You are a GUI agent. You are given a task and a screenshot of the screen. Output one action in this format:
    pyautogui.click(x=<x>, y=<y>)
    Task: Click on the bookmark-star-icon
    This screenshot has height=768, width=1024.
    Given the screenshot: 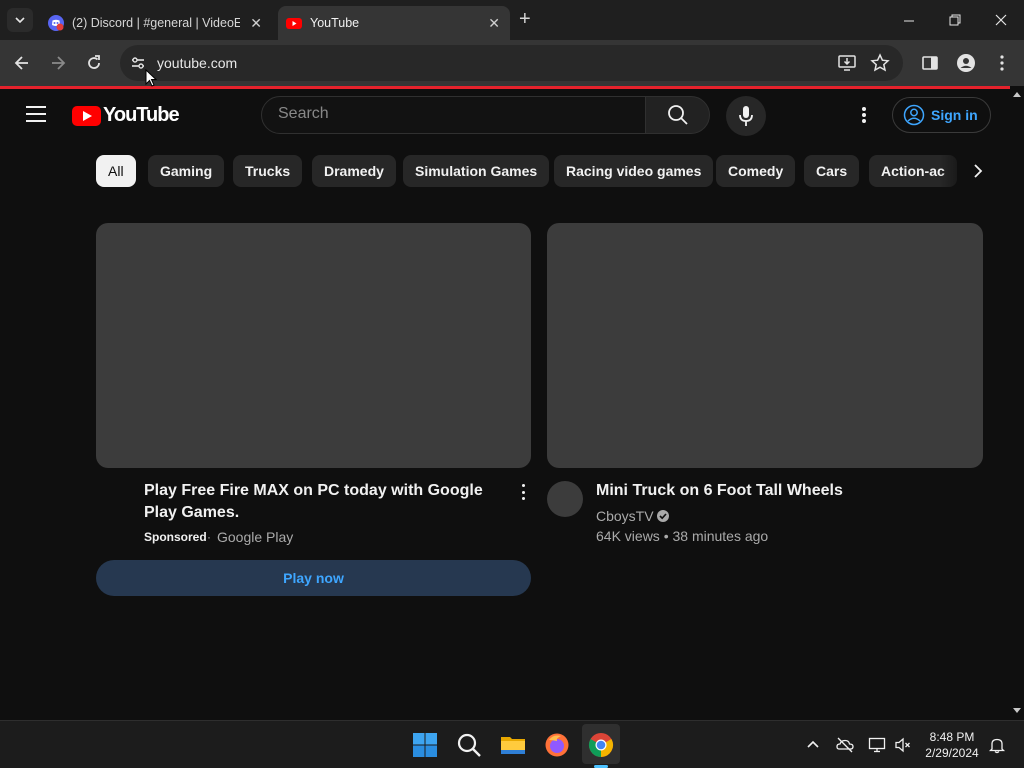 What is the action you would take?
    pyautogui.click(x=880, y=63)
    